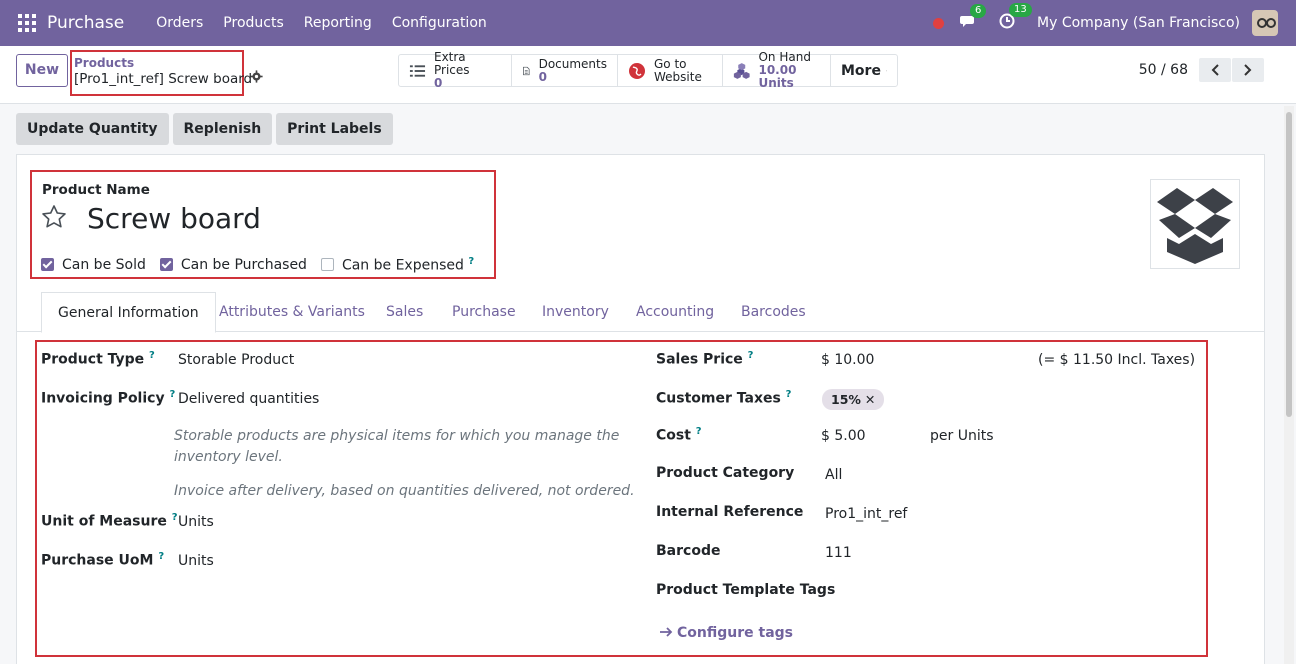 This screenshot has width=1296, height=664. What do you see at coordinates (42, 70) in the screenshot?
I see `new-button: New` at bounding box center [42, 70].